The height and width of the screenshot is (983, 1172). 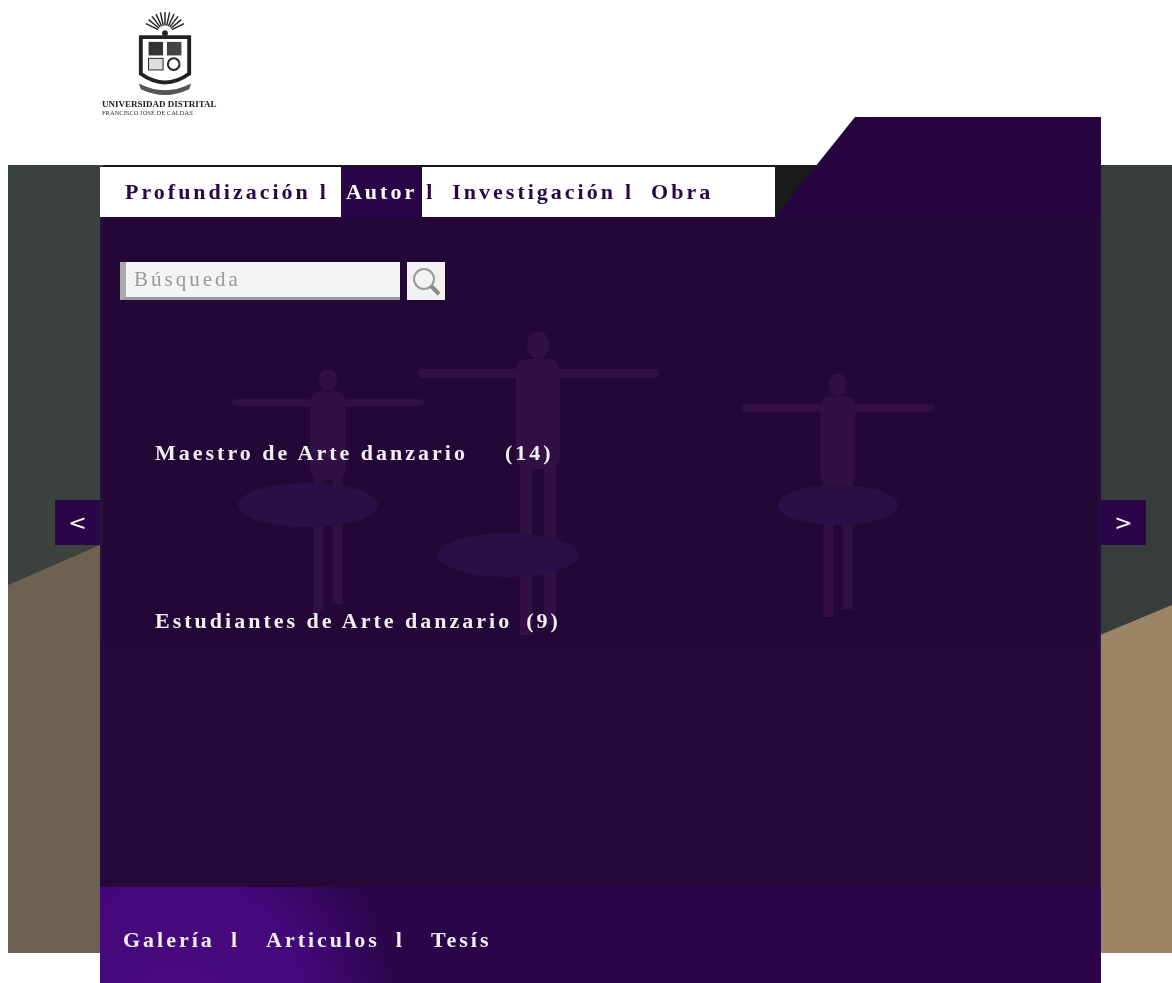 What do you see at coordinates (169, 940) in the screenshot?
I see `footer-link: Galería` at bounding box center [169, 940].